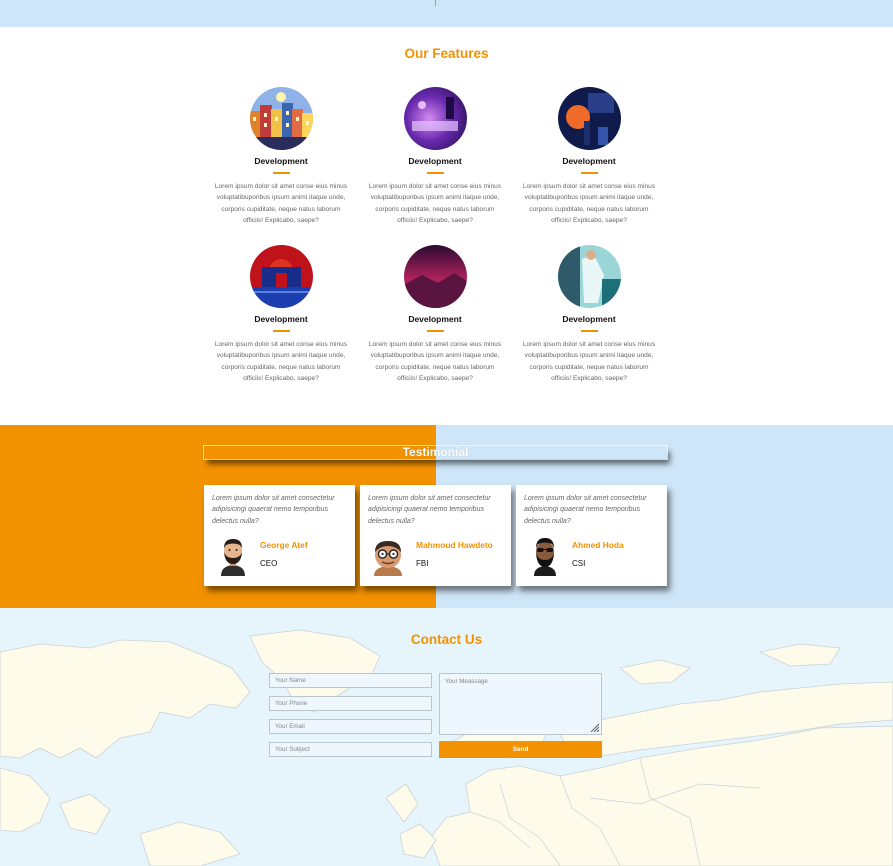 The width and height of the screenshot is (893, 866). I want to click on top-band, so click(446, 13).